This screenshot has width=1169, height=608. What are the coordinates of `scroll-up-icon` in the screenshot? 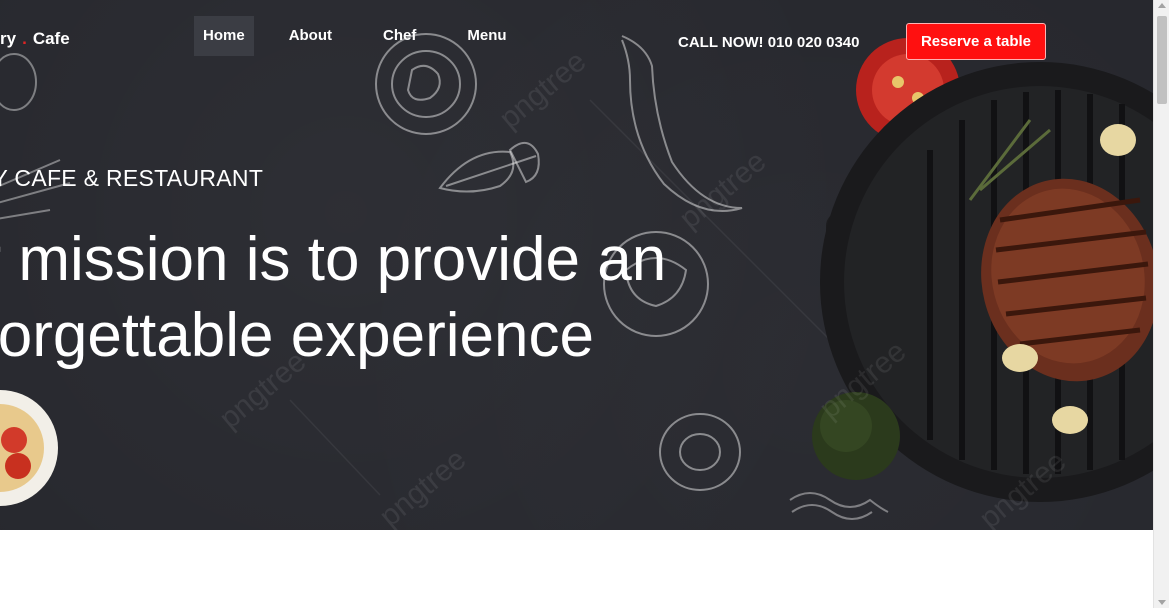 It's located at (1162, 5).